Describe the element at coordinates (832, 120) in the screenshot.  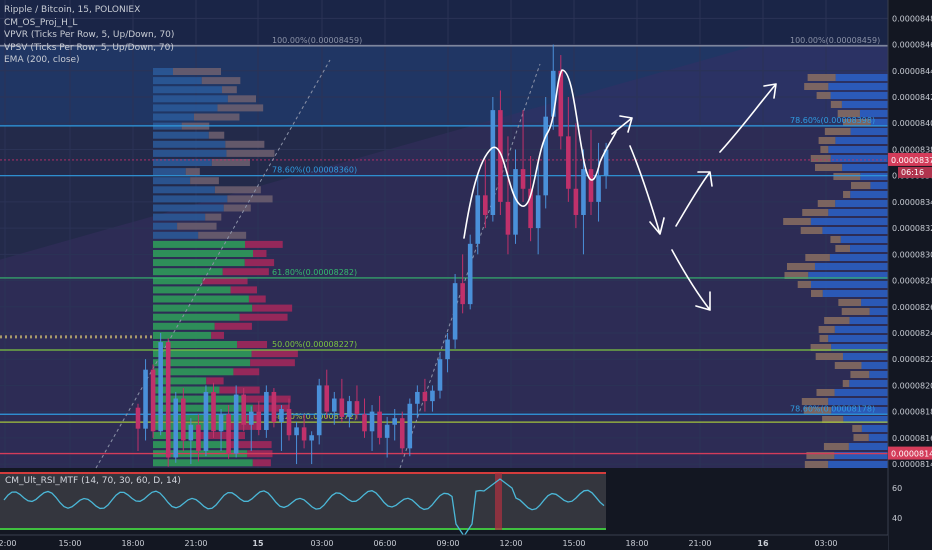
I see `fib-label: 78.60%(0.00008398)` at that location.